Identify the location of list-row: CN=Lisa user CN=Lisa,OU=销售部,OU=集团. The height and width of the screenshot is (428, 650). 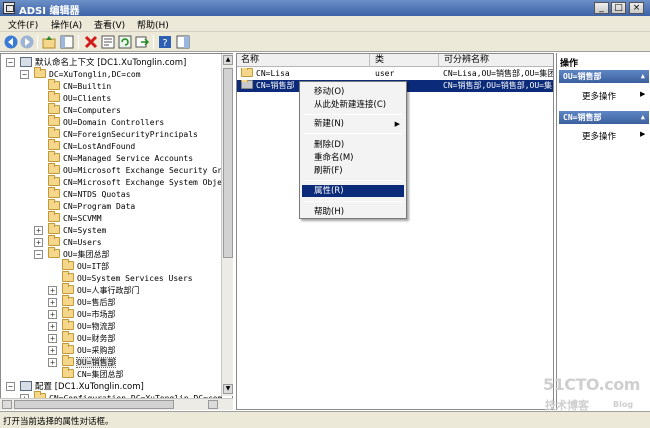
(395, 74).